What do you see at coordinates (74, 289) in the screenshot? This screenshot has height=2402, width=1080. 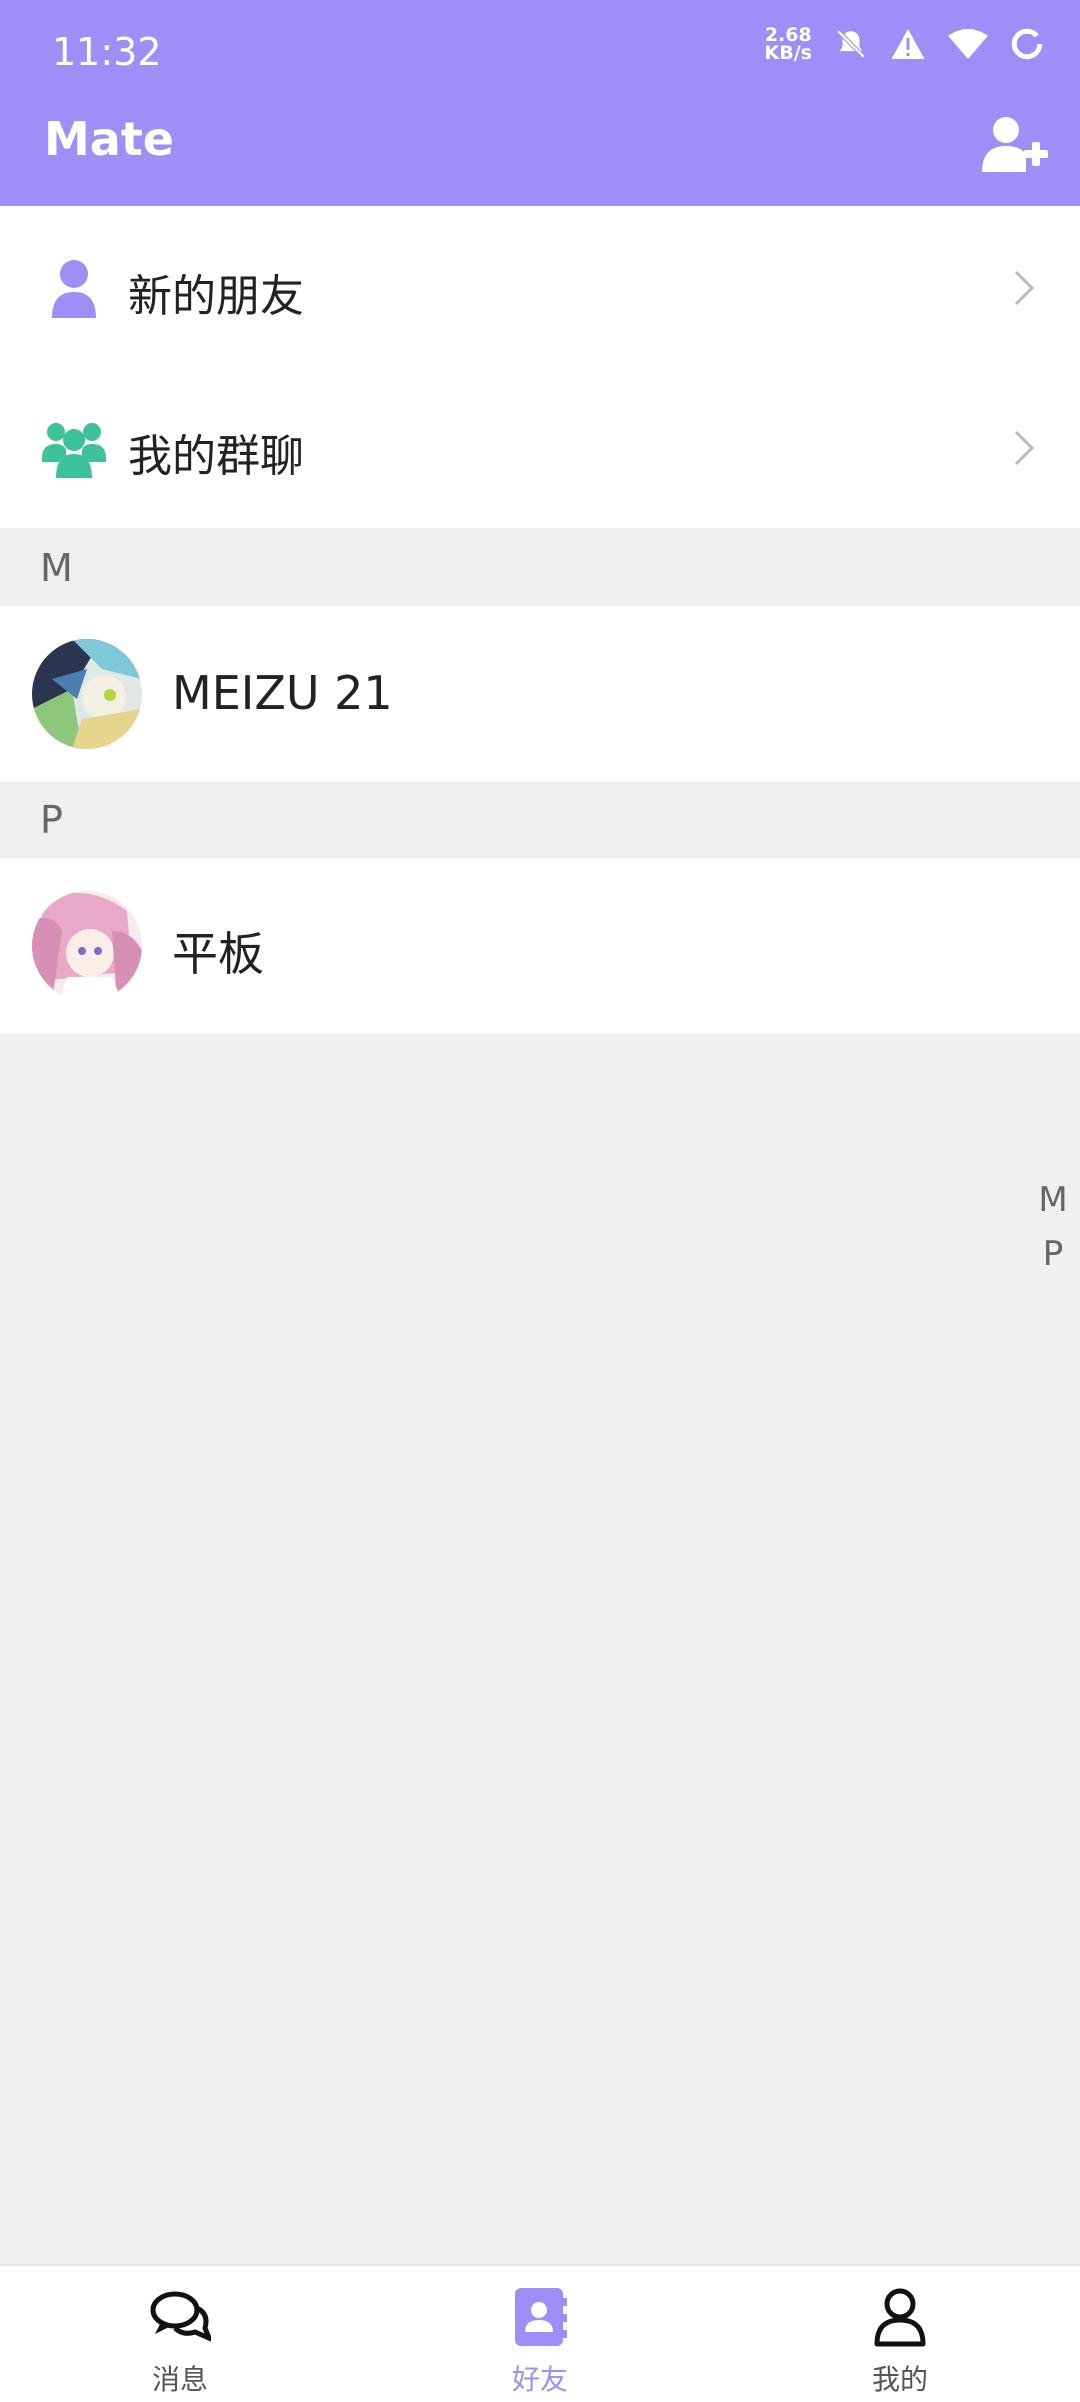 I see `person-icon` at bounding box center [74, 289].